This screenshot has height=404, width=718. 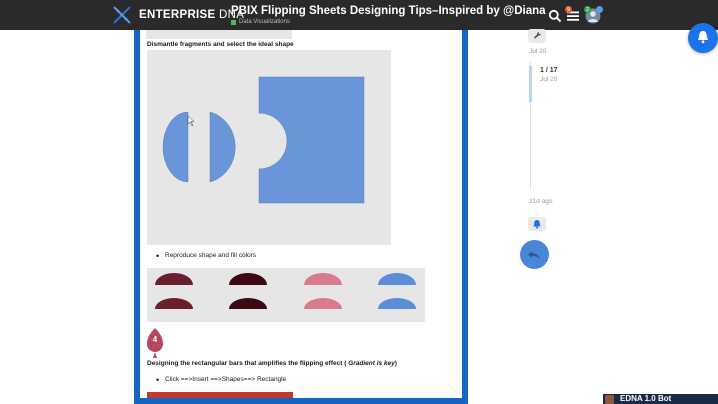 I want to click on bot-label: EDNA 1.0 Bot, so click(x=645, y=399).